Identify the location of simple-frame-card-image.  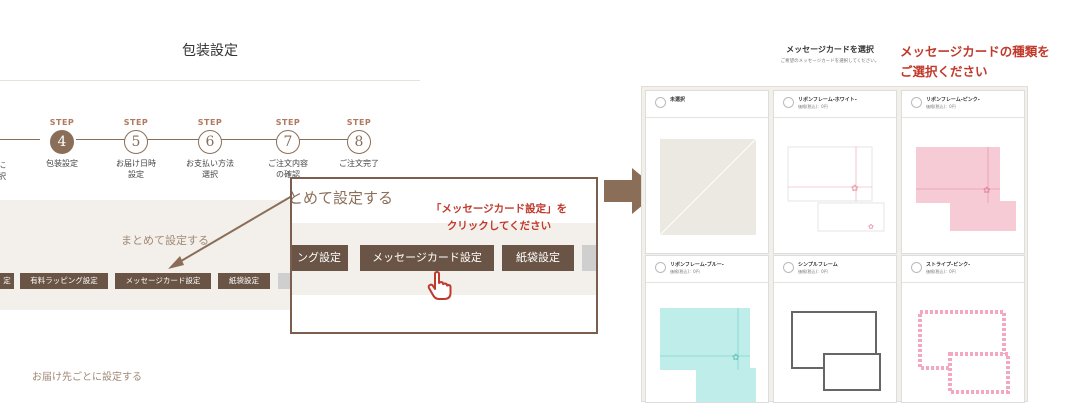
(836, 351).